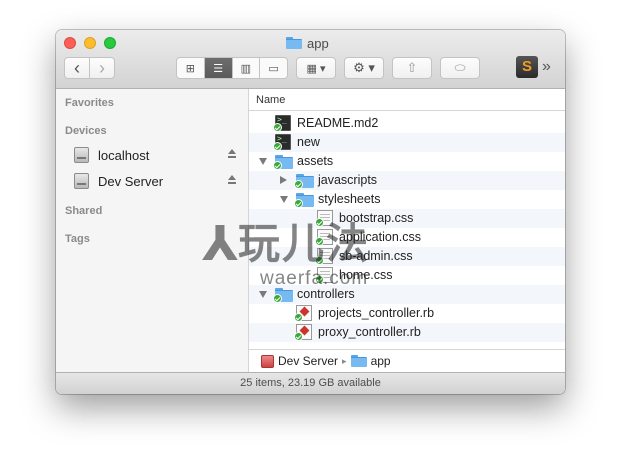  I want to click on back-icon: ‹, so click(77, 67).